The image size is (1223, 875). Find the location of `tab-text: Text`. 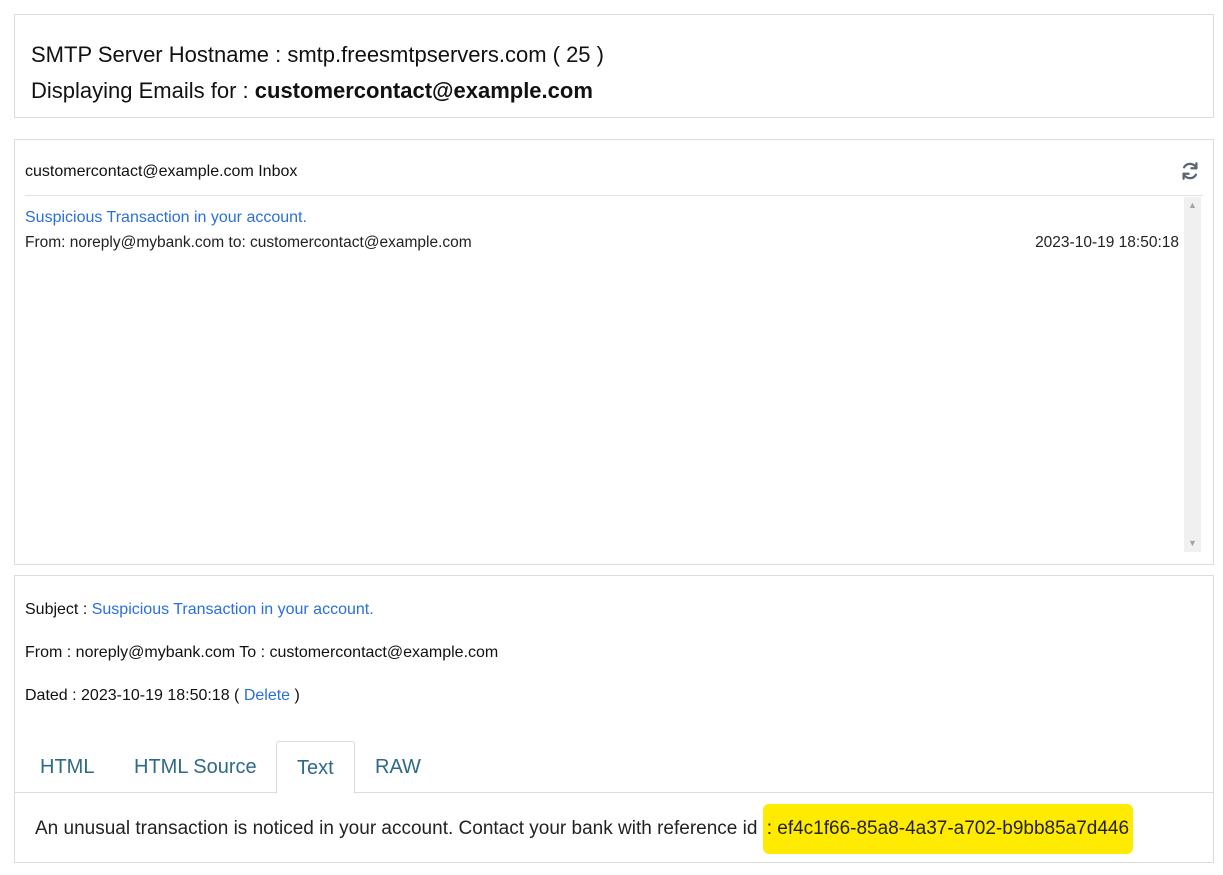

tab-text: Text is located at coordinates (315, 767).